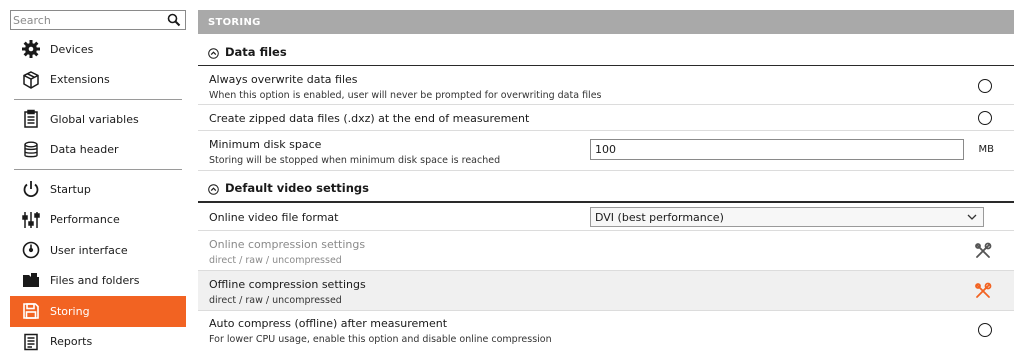  I want to click on sidebar-item-user-interface: User interface, so click(98, 250).